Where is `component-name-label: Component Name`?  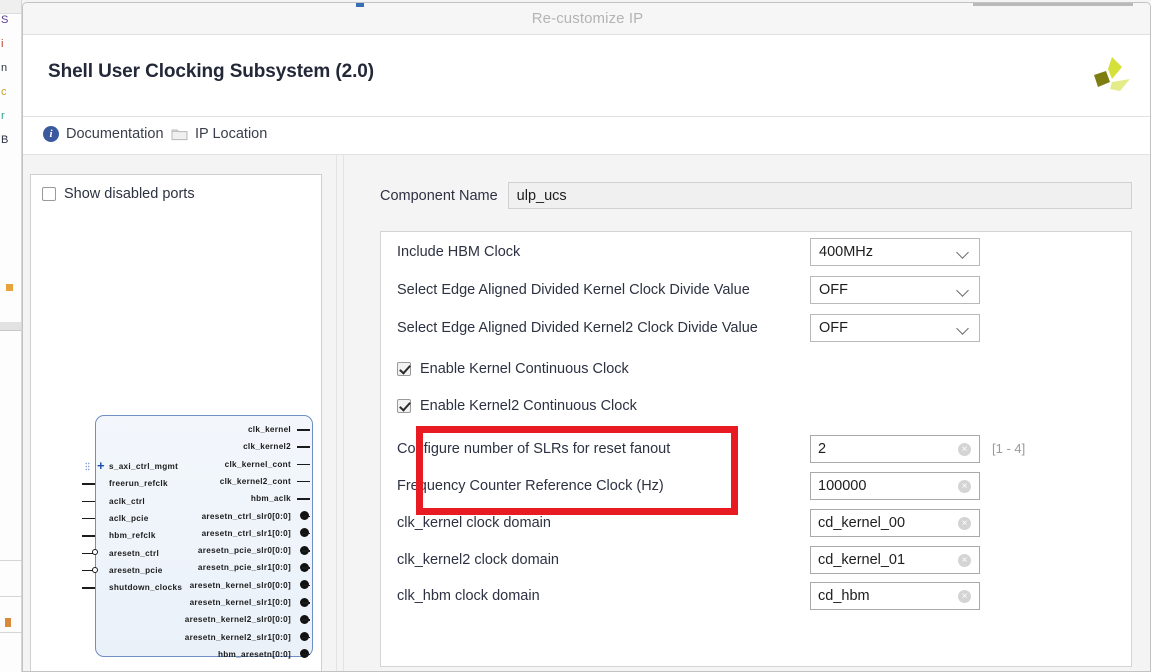 component-name-label: Component Name is located at coordinates (439, 195).